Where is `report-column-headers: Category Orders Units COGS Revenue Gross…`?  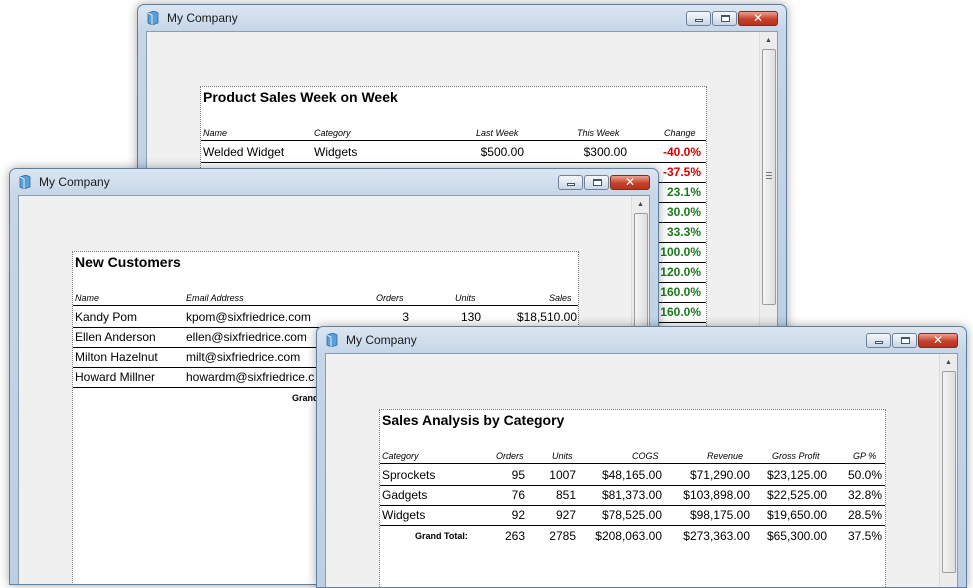 report-column-headers: Category Orders Units COGS Revenue Gross… is located at coordinates (632, 457).